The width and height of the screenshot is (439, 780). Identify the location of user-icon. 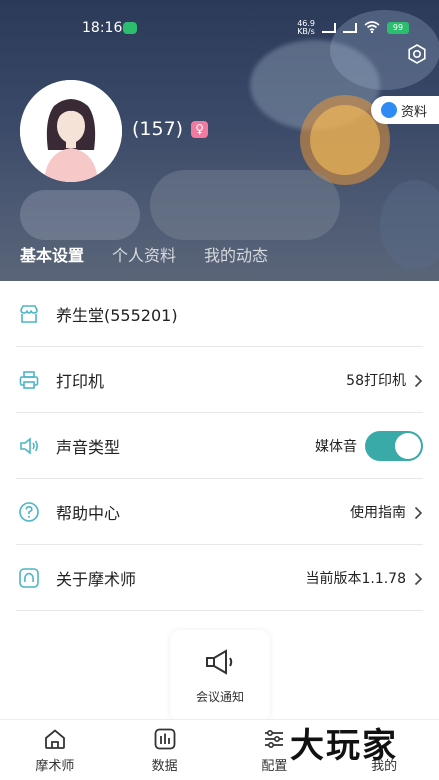
(384, 739).